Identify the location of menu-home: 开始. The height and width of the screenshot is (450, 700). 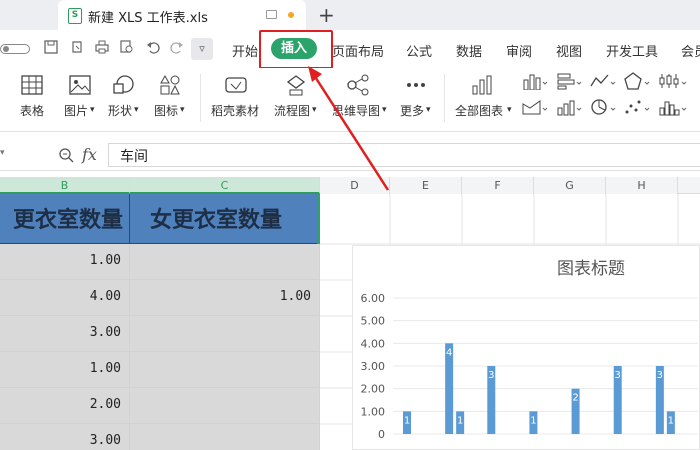
(245, 50).